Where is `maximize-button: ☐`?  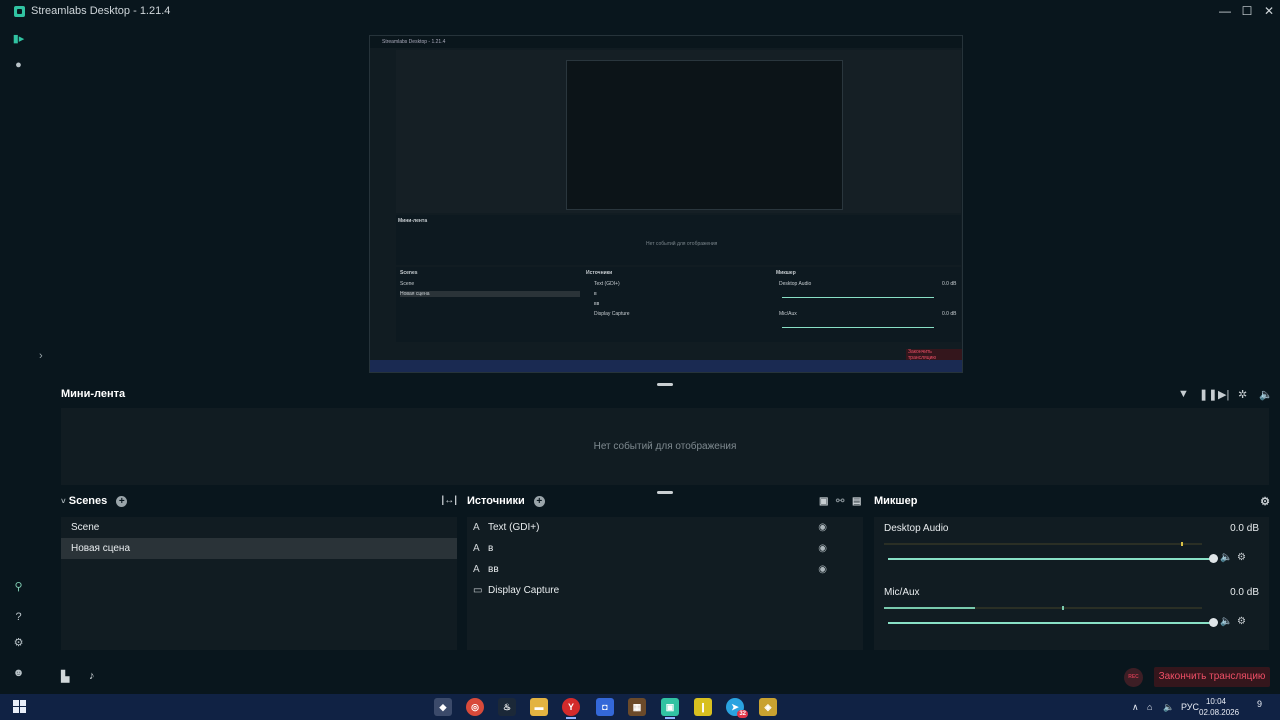 maximize-button: ☐ is located at coordinates (1247, 11).